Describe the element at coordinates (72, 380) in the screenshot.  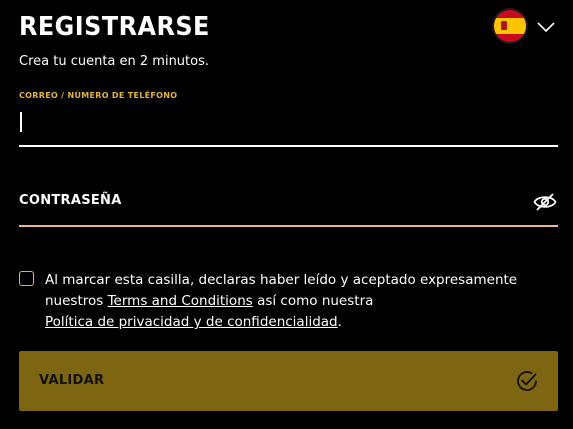
I see `validate-button-label: VALIDAR` at that location.